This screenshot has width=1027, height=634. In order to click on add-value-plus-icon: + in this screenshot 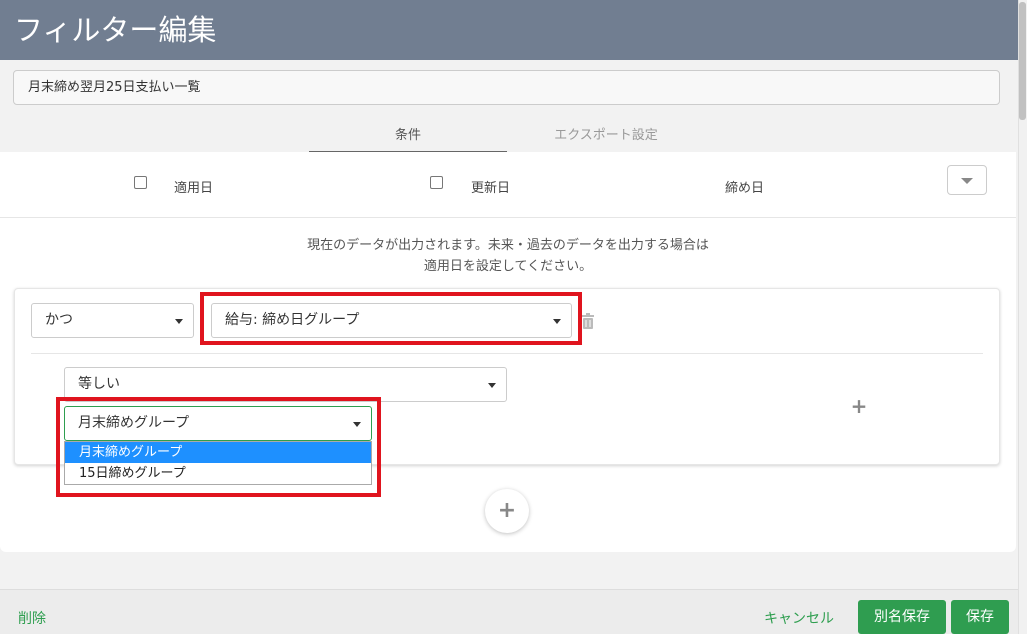, I will do `click(859, 406)`.